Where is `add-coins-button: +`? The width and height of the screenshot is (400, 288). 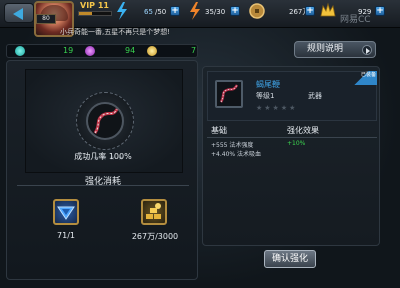
add-coins-button: + is located at coordinates (310, 11).